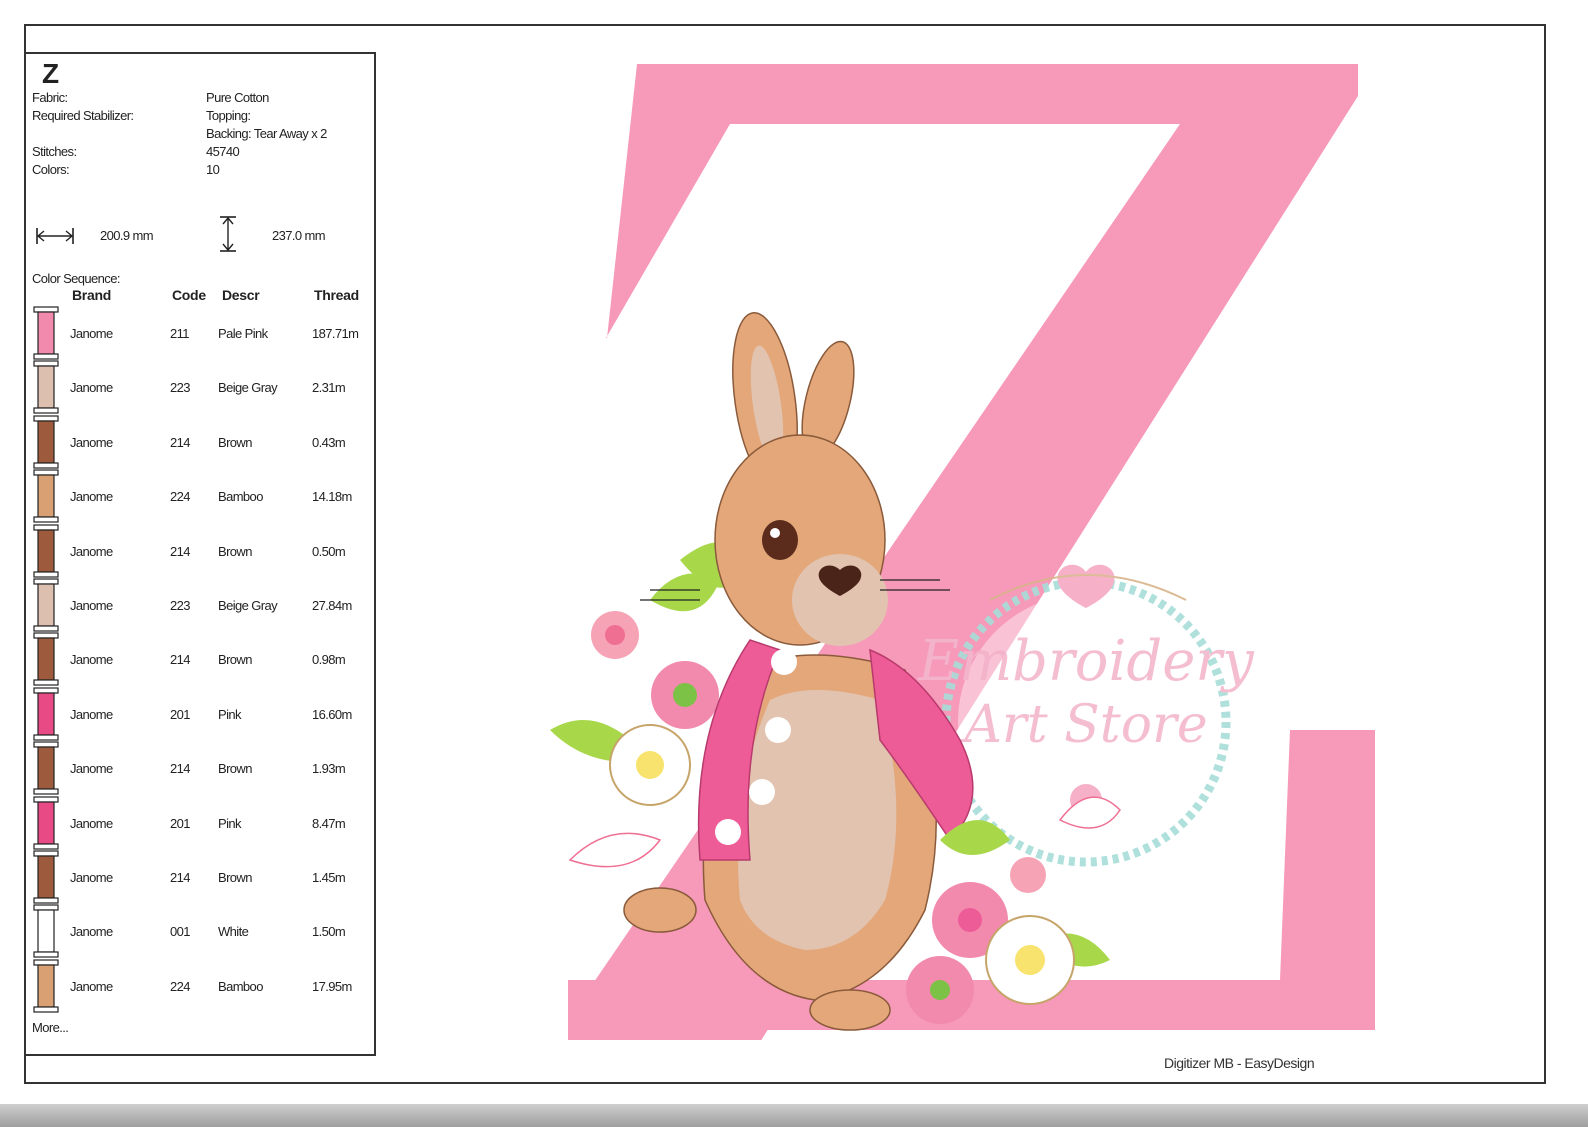 The image size is (1588, 1127). What do you see at coordinates (76, 278) in the screenshot?
I see `color-sequence-title: Color Sequence:` at bounding box center [76, 278].